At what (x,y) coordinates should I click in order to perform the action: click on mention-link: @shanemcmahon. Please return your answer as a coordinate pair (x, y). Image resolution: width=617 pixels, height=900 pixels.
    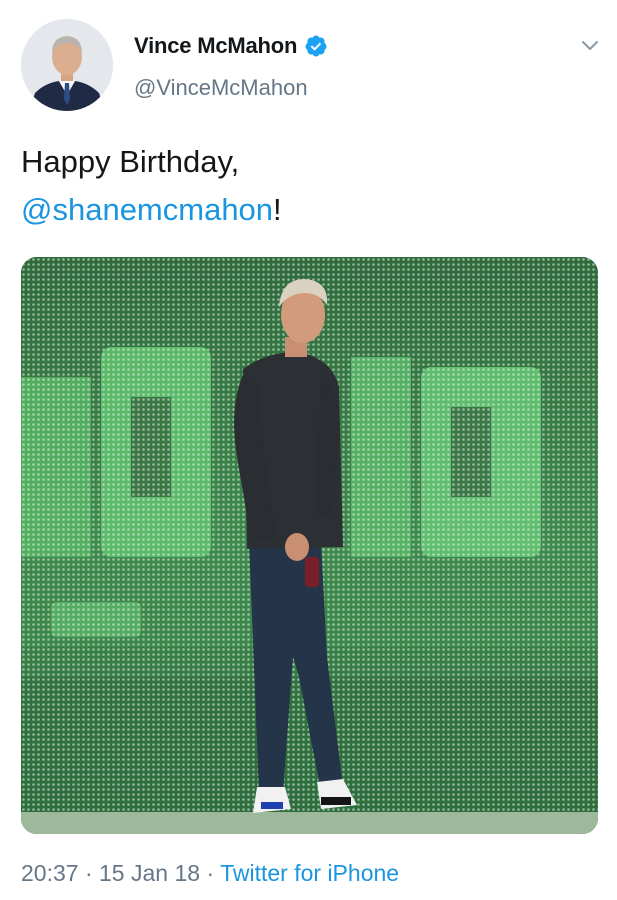
    Looking at the image, I should click on (147, 209).